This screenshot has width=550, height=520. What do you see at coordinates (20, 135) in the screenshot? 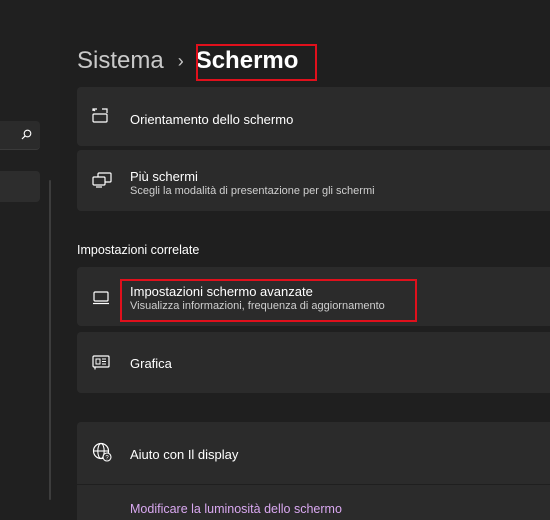
I see `search-input` at bounding box center [20, 135].